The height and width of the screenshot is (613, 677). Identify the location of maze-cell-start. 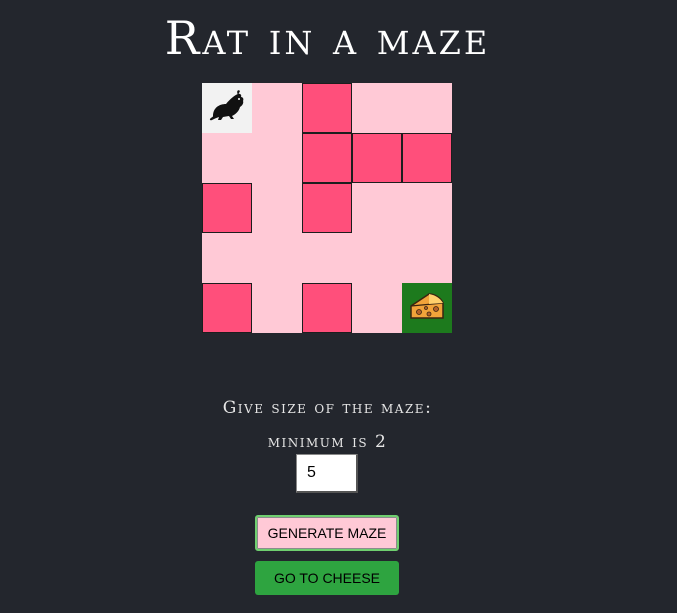
(227, 108).